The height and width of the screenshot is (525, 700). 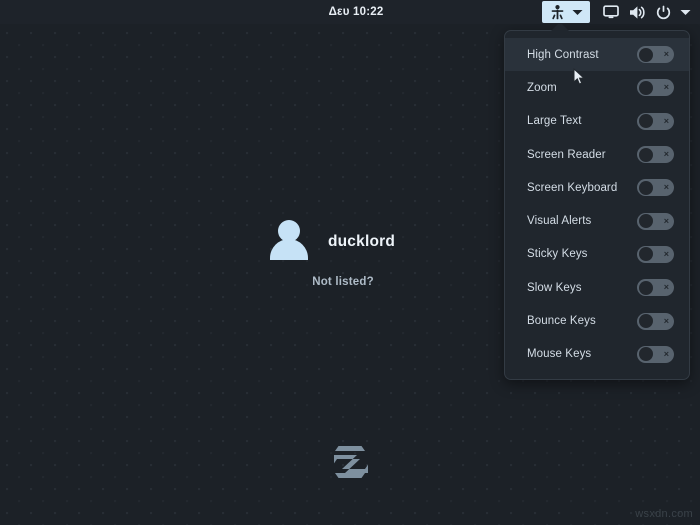 What do you see at coordinates (343, 282) in the screenshot?
I see `not-listed-link: Not listed?` at bounding box center [343, 282].